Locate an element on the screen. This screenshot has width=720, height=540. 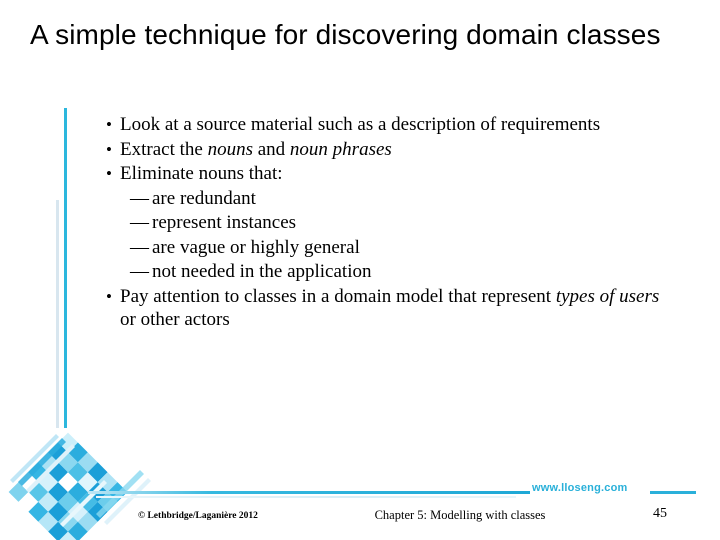
emphasis-text: noun phrases is located at coordinates (340, 149).